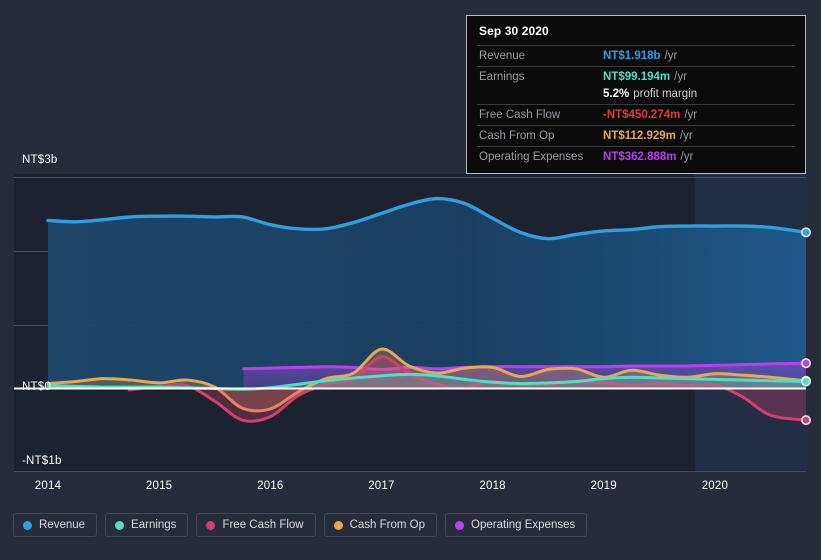  I want to click on endpoint-dot-revenue, so click(805, 232).